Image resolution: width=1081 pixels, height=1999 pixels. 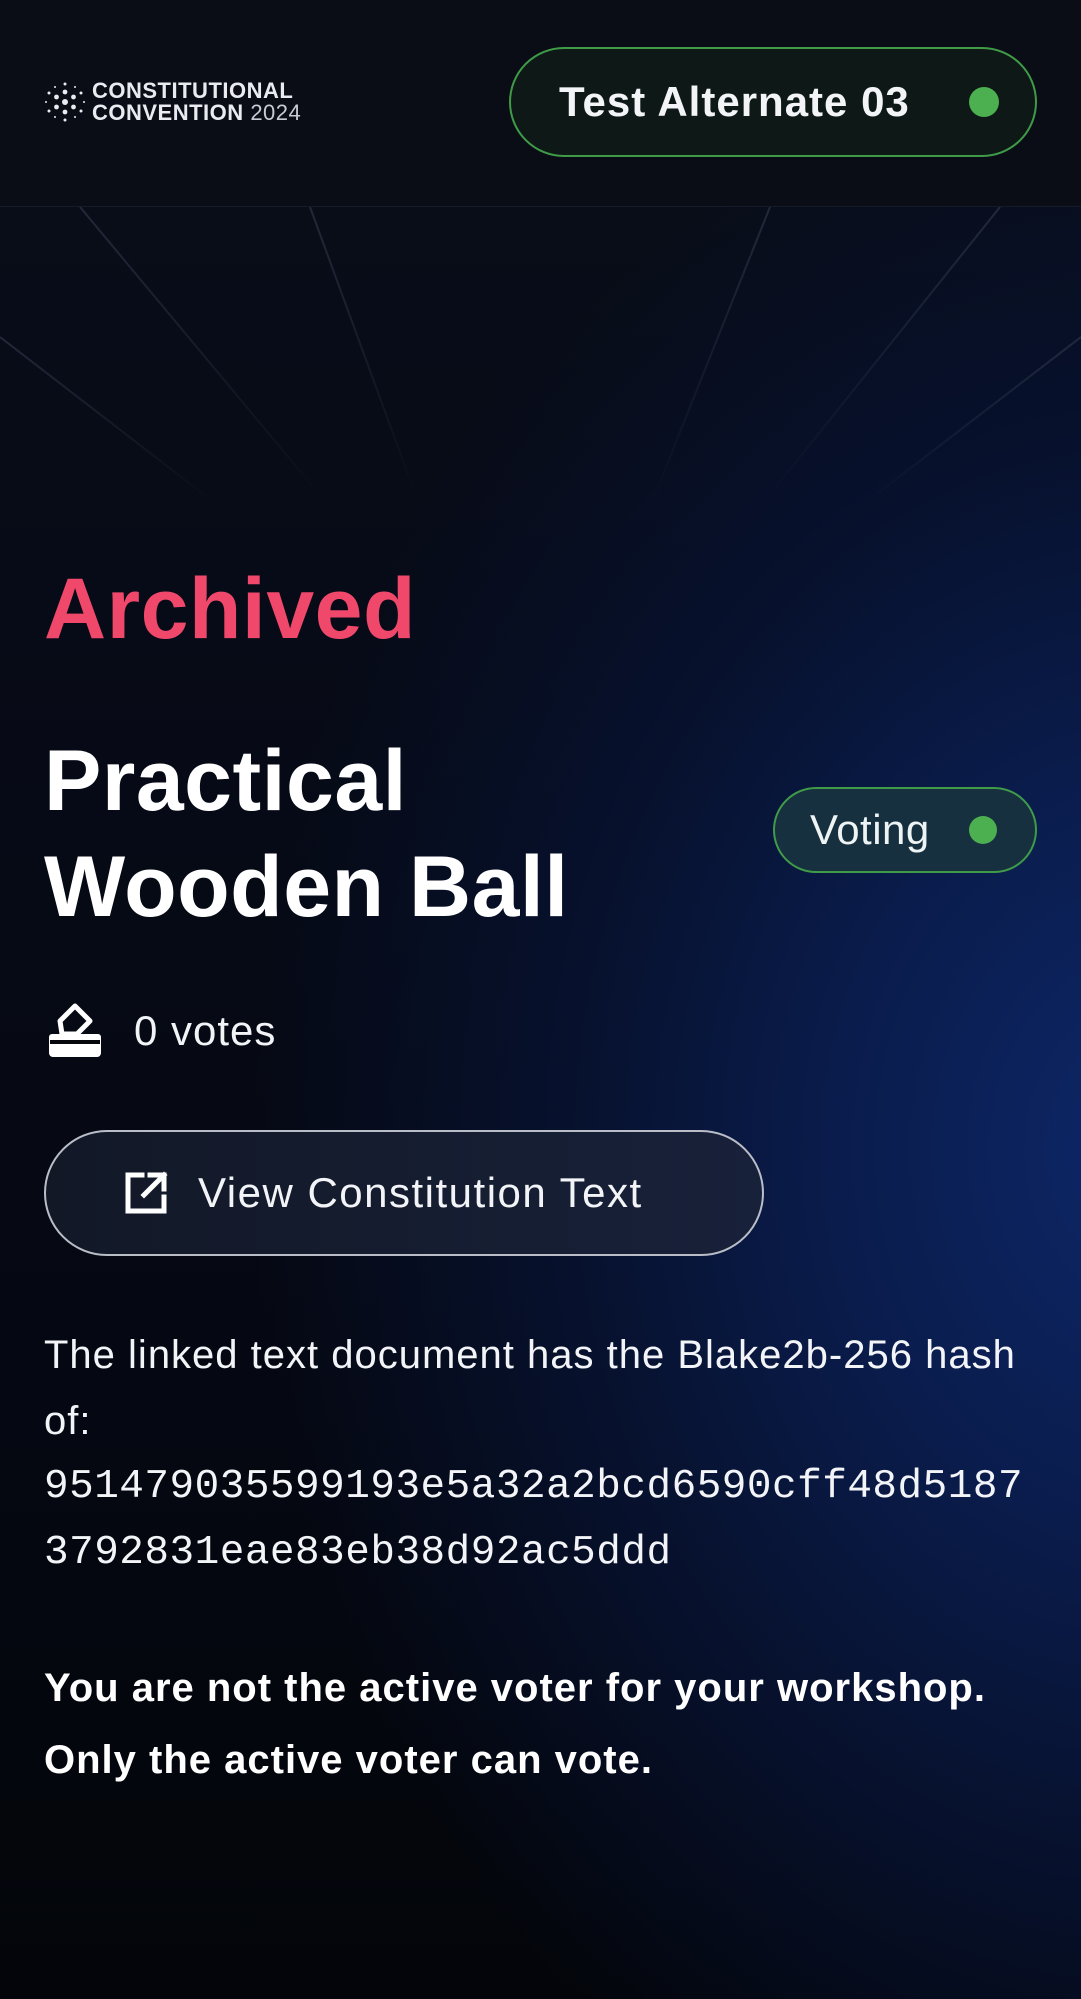 What do you see at coordinates (193, 90) in the screenshot?
I see `logo-line1: CONSTITUTIONAL` at bounding box center [193, 90].